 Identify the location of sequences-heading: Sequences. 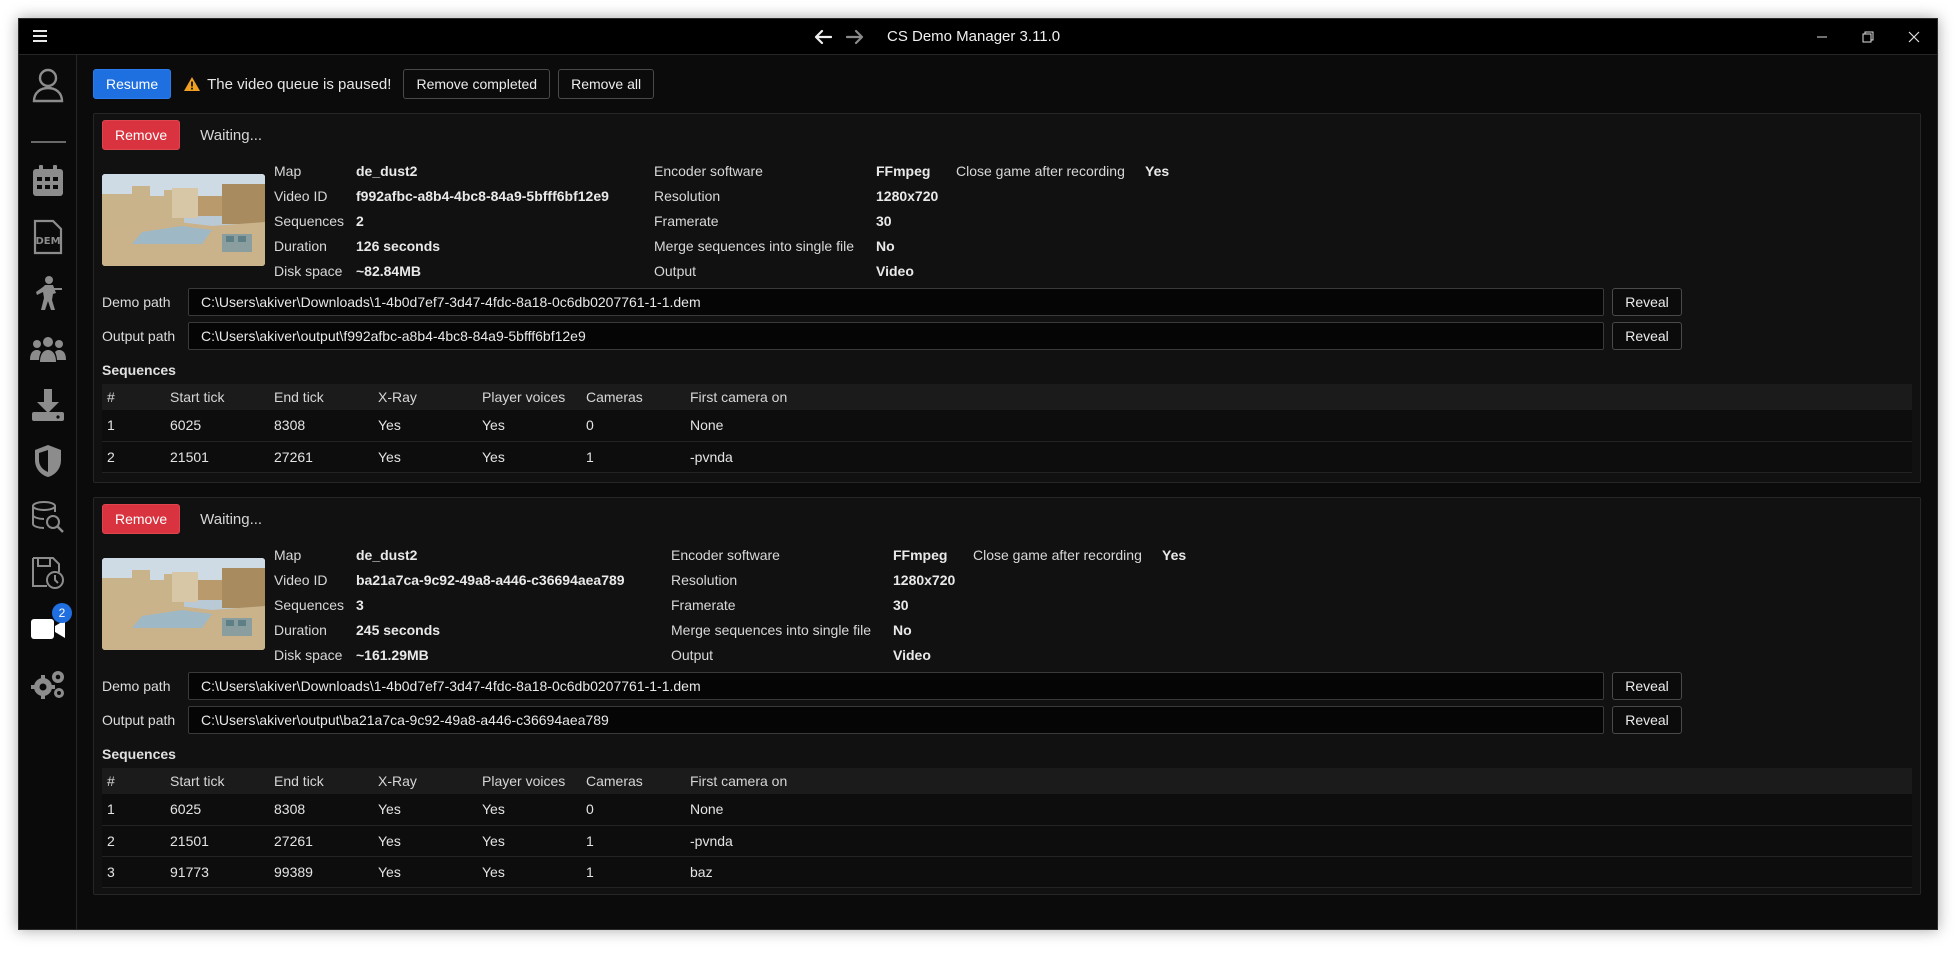
(139, 370).